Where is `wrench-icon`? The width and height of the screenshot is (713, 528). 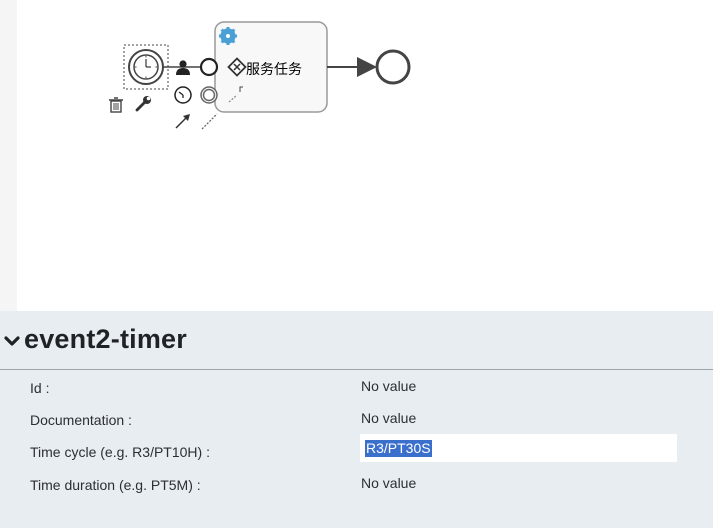 wrench-icon is located at coordinates (143, 104).